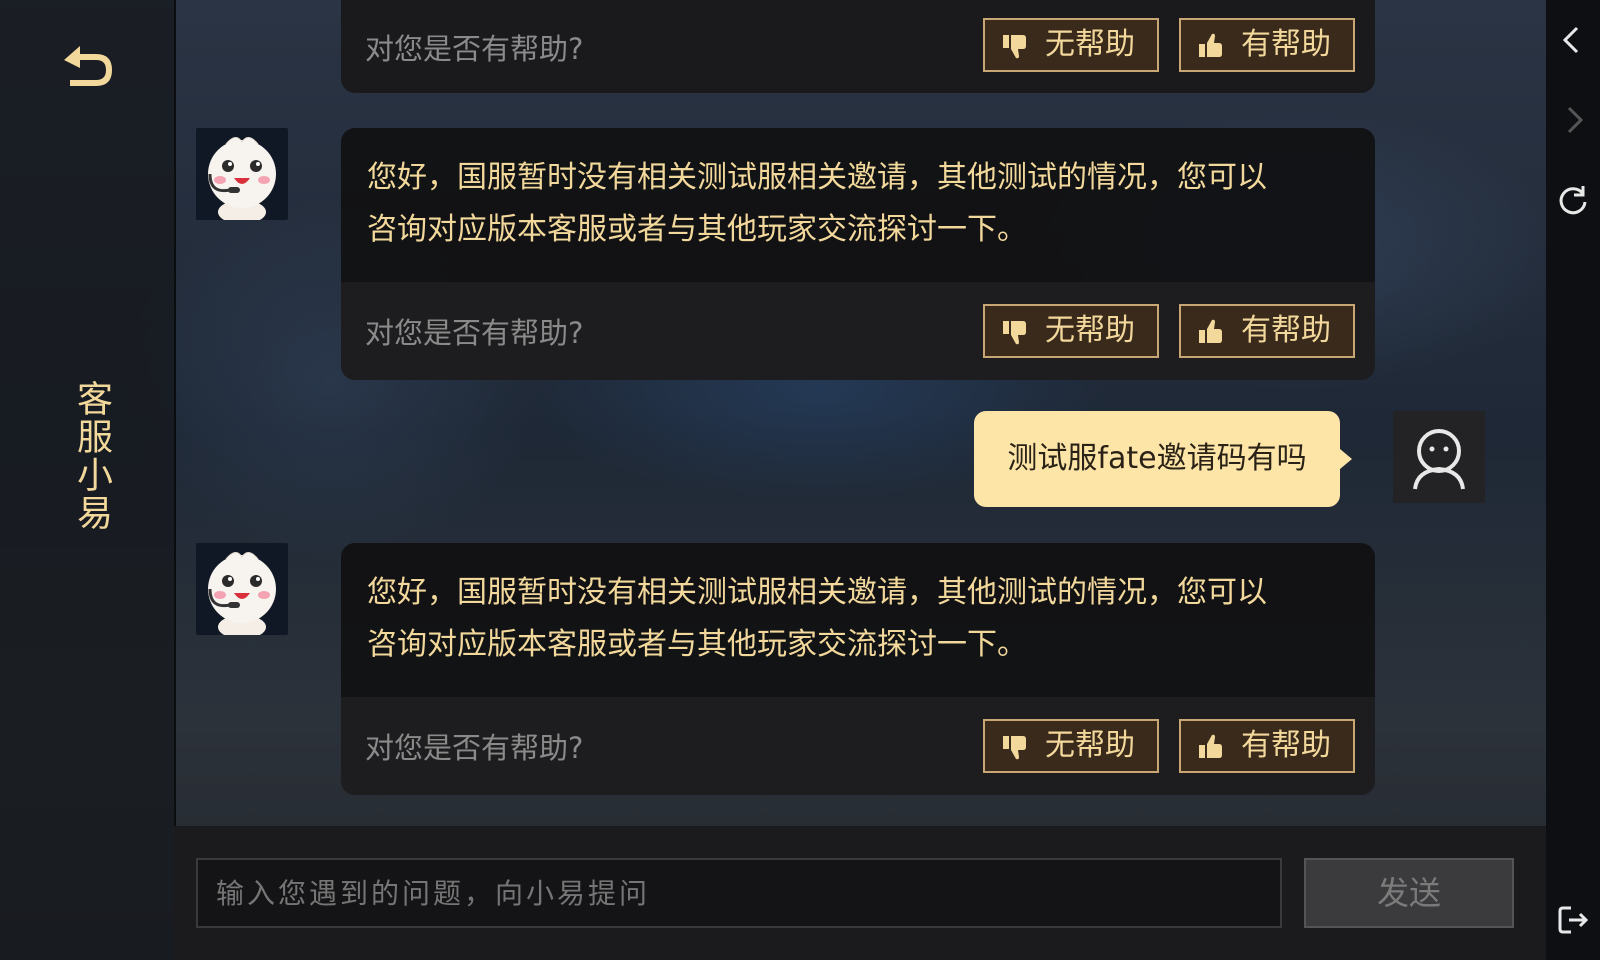  What do you see at coordinates (1573, 200) in the screenshot?
I see `refresh-icon` at bounding box center [1573, 200].